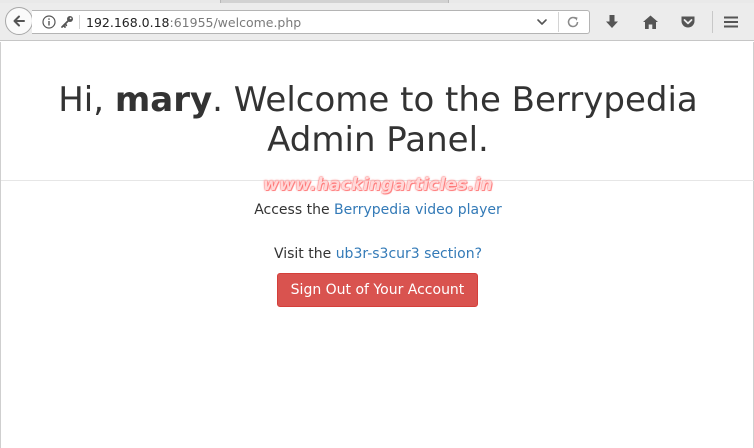 The width and height of the screenshot is (754, 448). I want to click on url-text: 192.168.0.18:61955/welcome.php, so click(193, 22).